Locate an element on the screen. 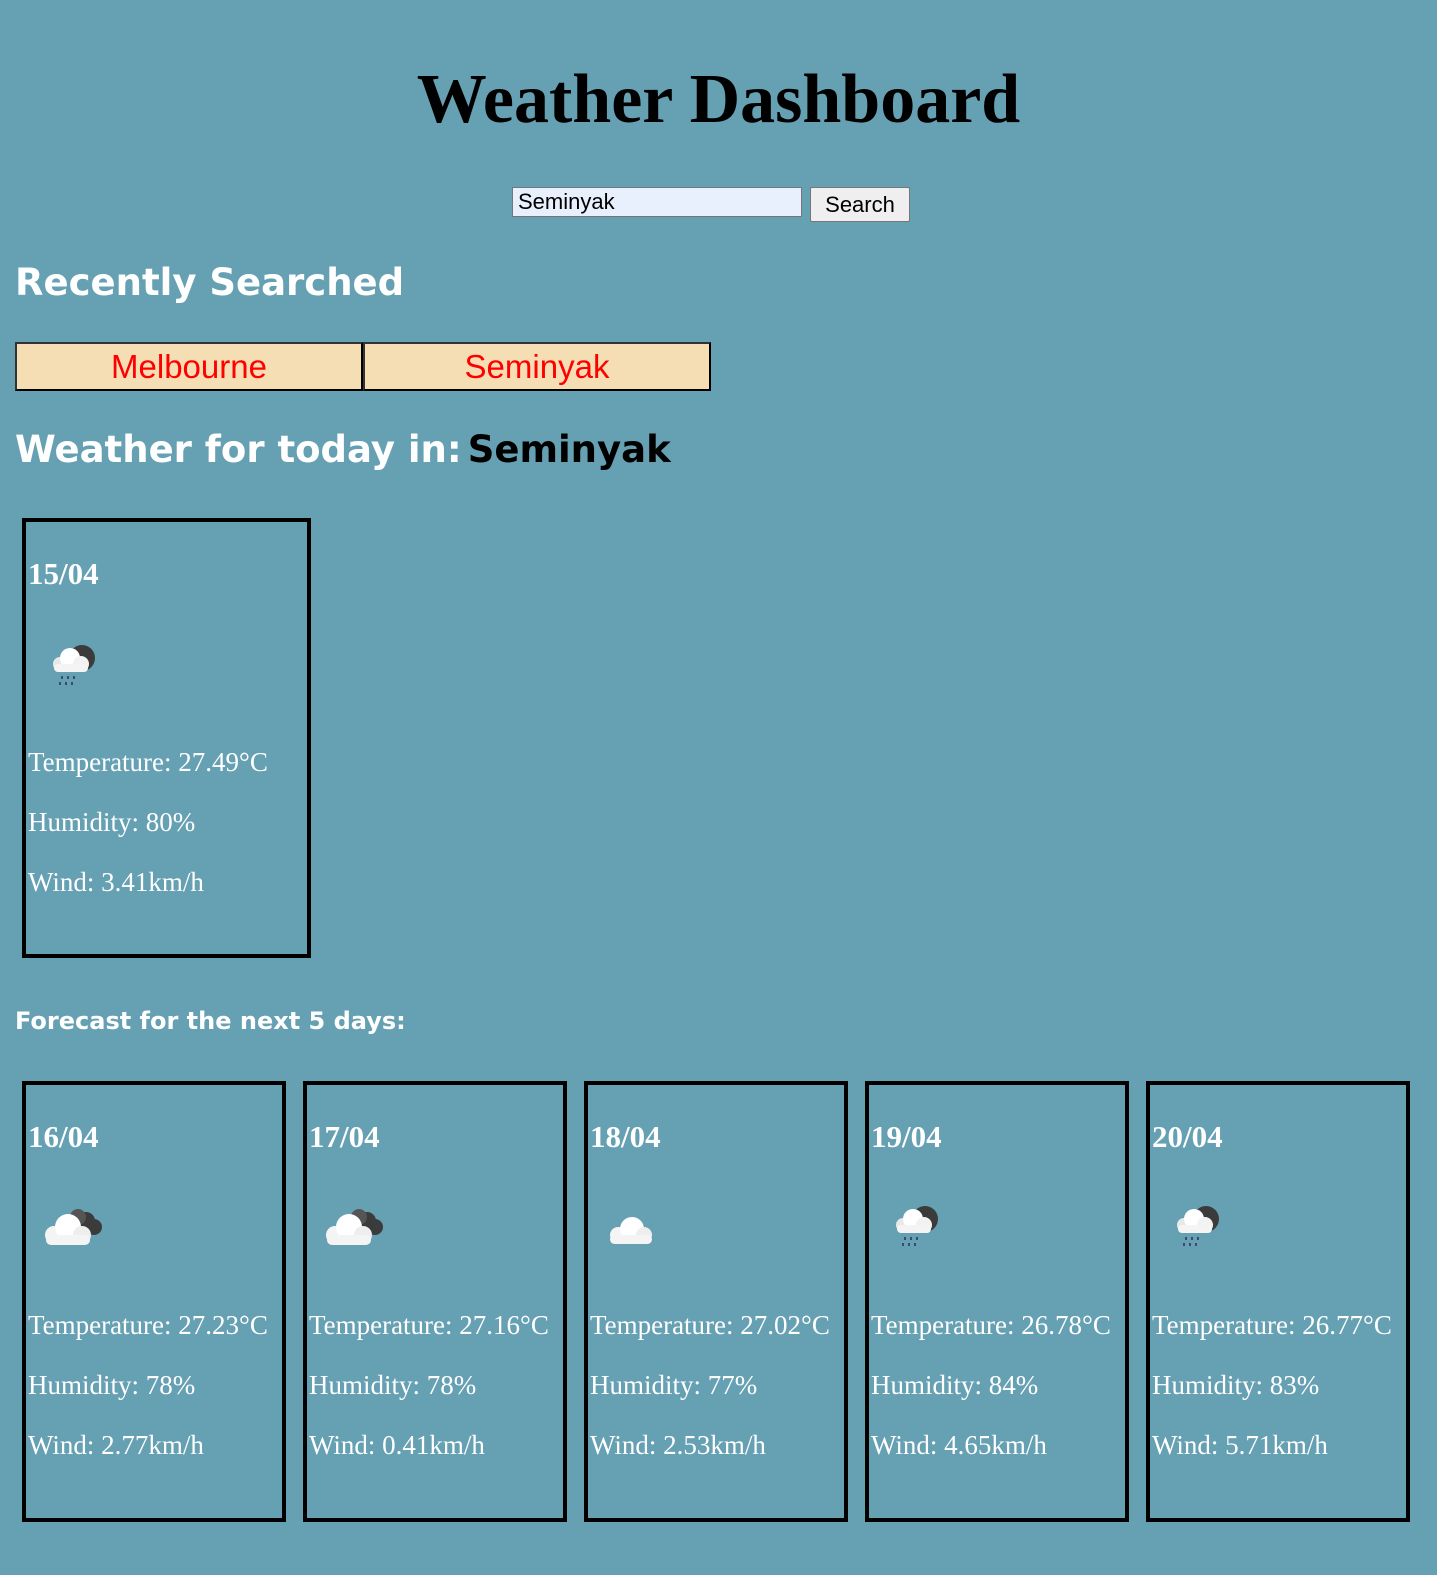 This screenshot has height=1575, width=1437. recent-heading: Recently Searched is located at coordinates (210, 282).